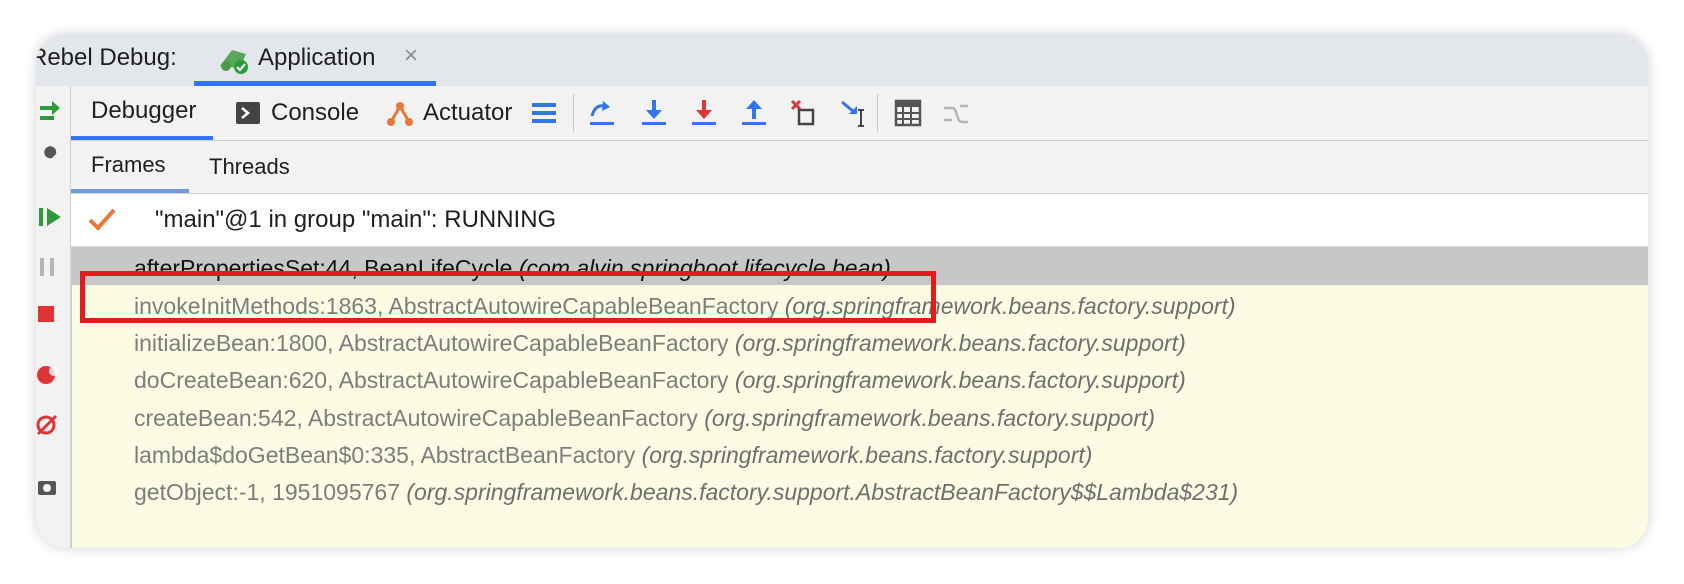  What do you see at coordinates (326, 268) in the screenshot?
I see `frame-method: afterPropertiesSet:44, BeanLifeCycle` at bounding box center [326, 268].